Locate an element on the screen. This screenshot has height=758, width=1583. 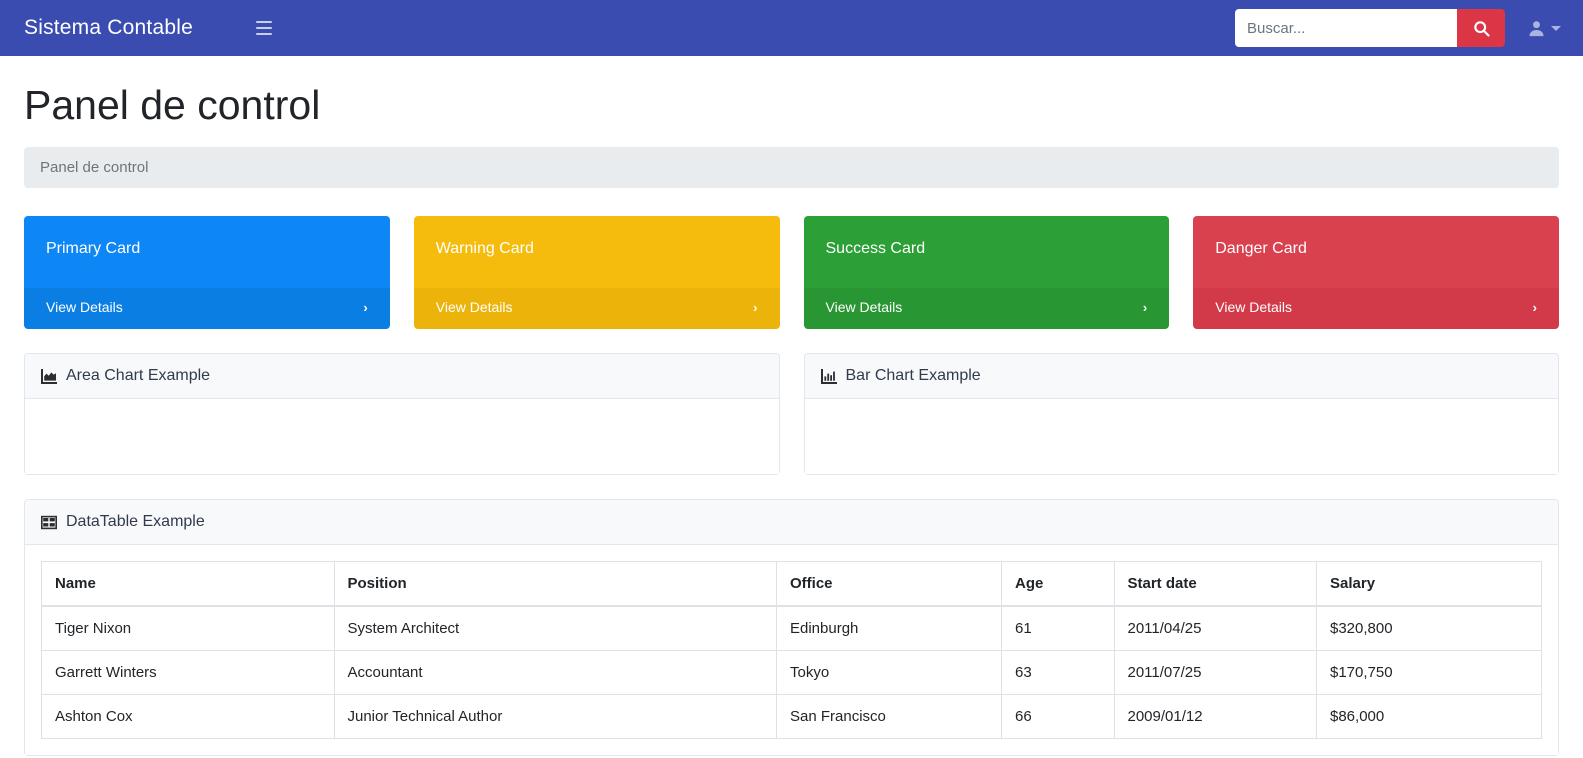
stat-card-body: Warning Card is located at coordinates (596, 252).